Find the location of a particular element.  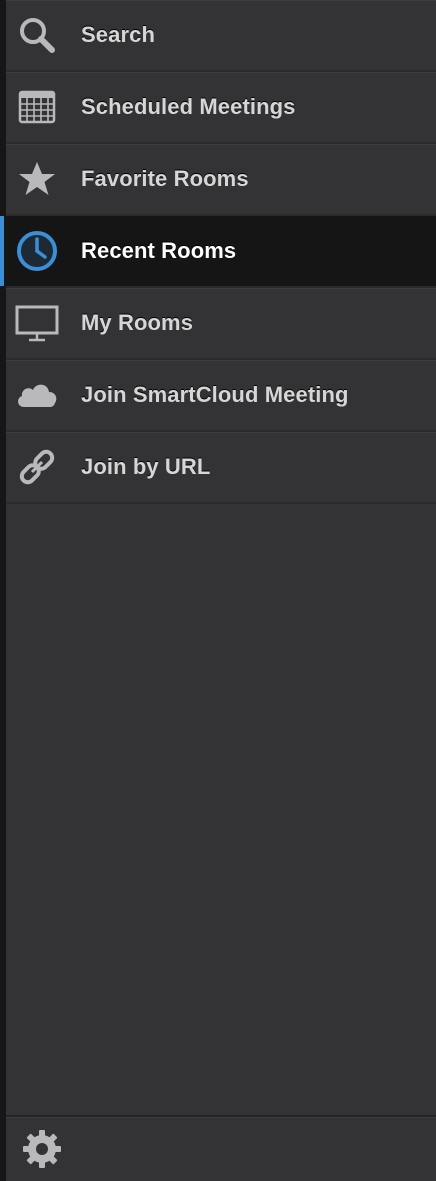

sidebar-item-scheduled-meetings: Scheduled Meetings is located at coordinates (221, 108).